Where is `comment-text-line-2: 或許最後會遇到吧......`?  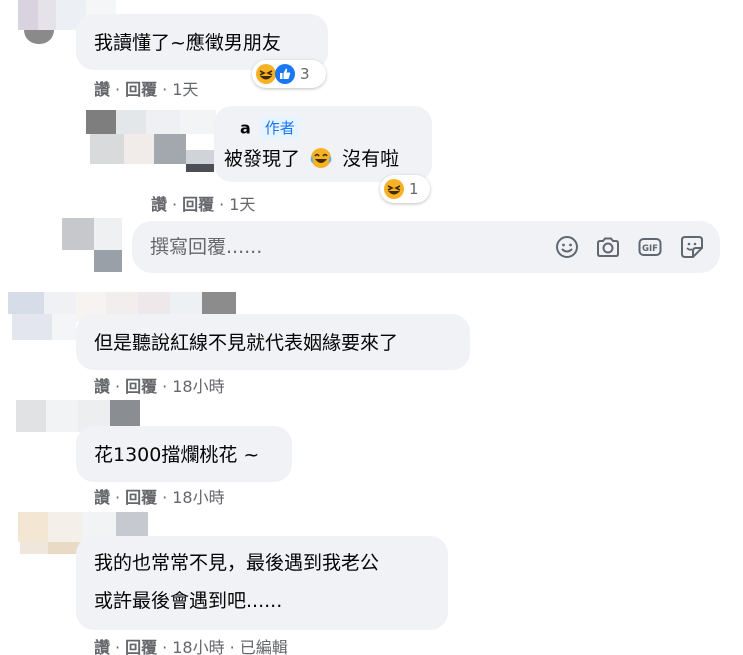
comment-text-line-2: 或許最後會遇到吧...... is located at coordinates (188, 601).